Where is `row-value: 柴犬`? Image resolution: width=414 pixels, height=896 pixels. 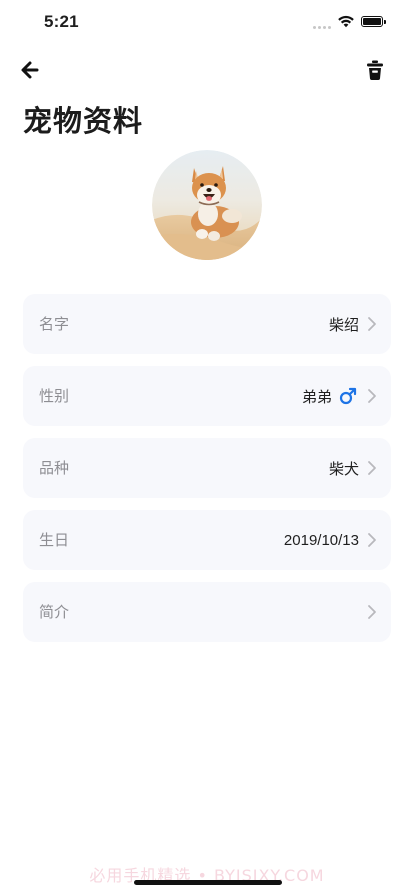
row-value: 柴犬 is located at coordinates (343, 469).